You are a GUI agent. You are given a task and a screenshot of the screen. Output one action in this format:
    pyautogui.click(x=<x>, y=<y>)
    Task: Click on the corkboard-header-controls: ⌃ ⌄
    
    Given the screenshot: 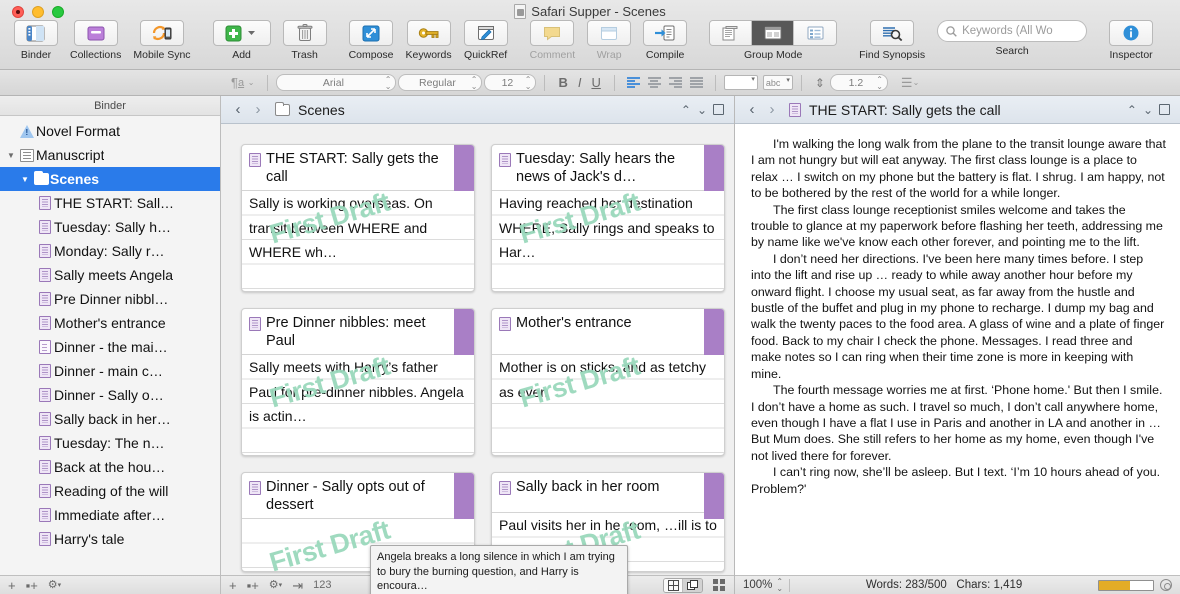 What is the action you would take?
    pyautogui.click(x=702, y=110)
    